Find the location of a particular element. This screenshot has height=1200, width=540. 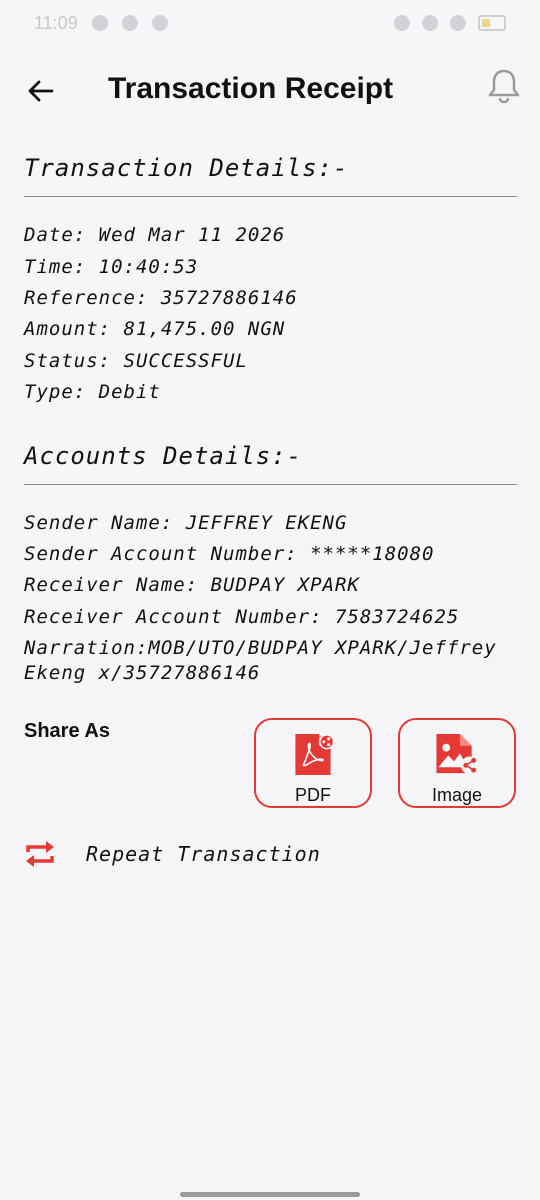

transaction-type: Type: Debit is located at coordinates (92, 392).